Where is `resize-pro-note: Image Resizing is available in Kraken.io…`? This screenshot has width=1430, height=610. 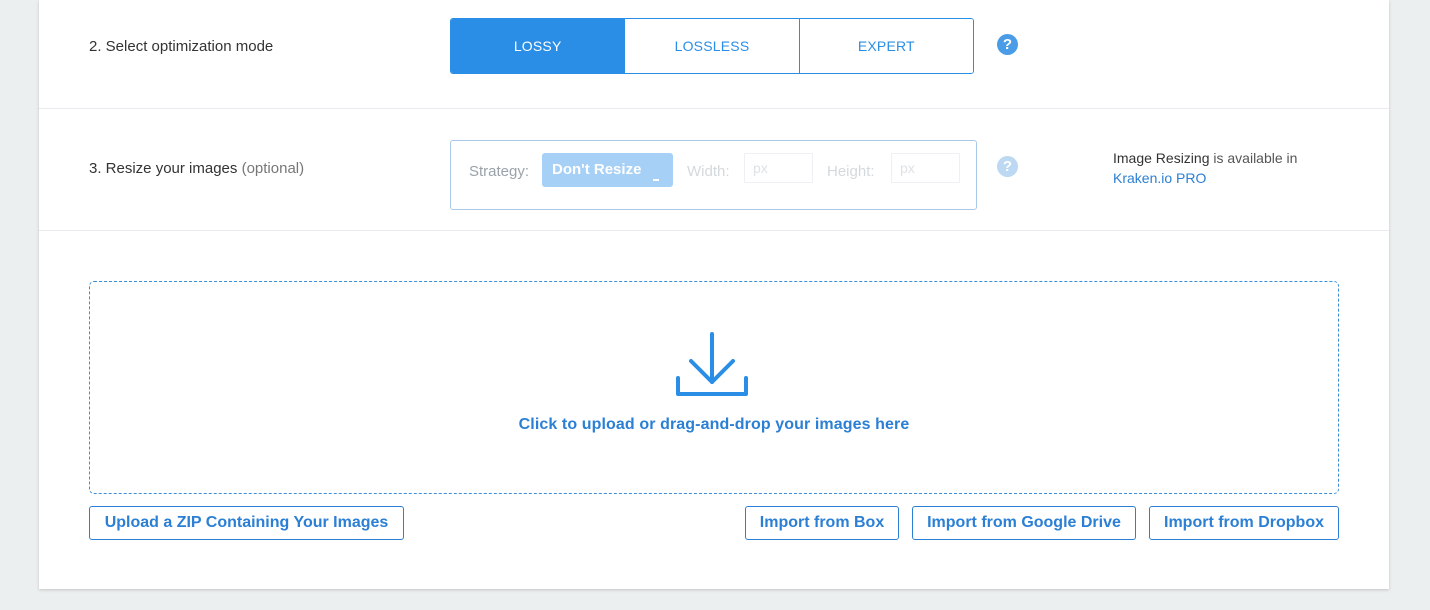 resize-pro-note: Image Resizing is available in Kraken.io… is located at coordinates (1205, 168).